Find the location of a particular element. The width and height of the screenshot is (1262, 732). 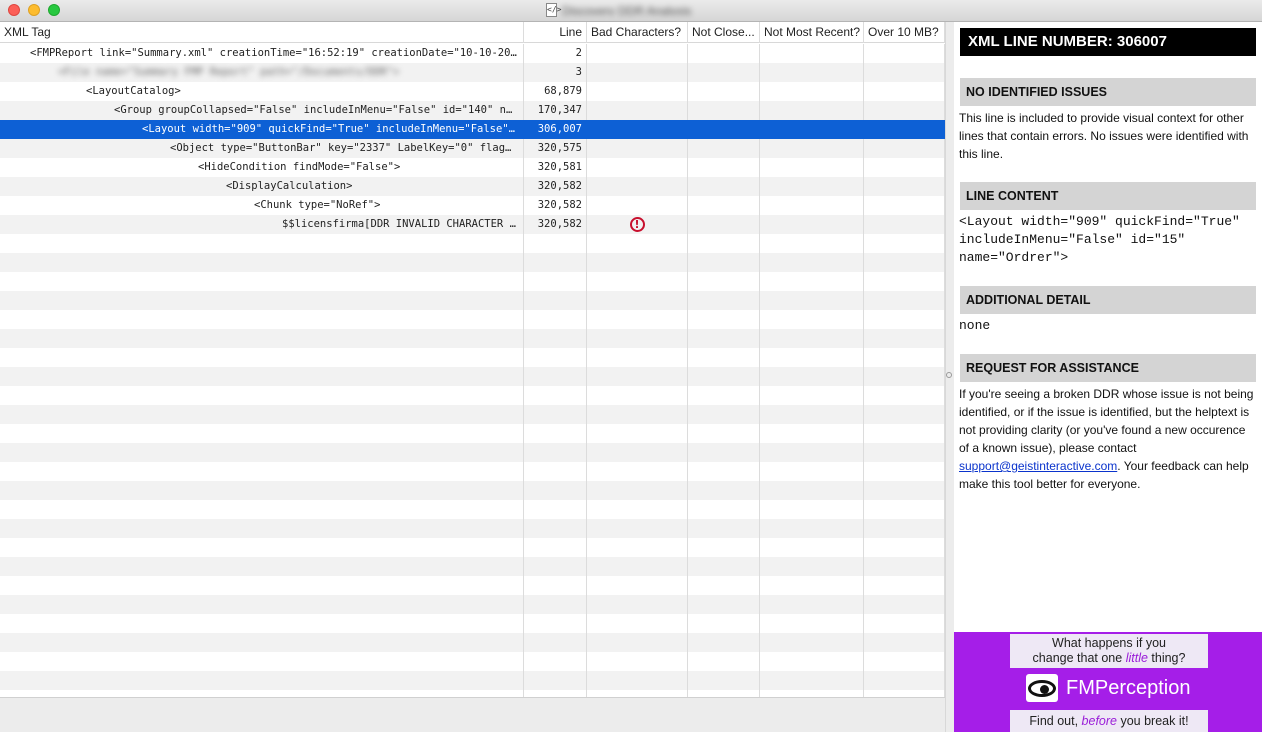

xml-tag-text: <DisplayCalculation> is located at coordinates (289, 186).